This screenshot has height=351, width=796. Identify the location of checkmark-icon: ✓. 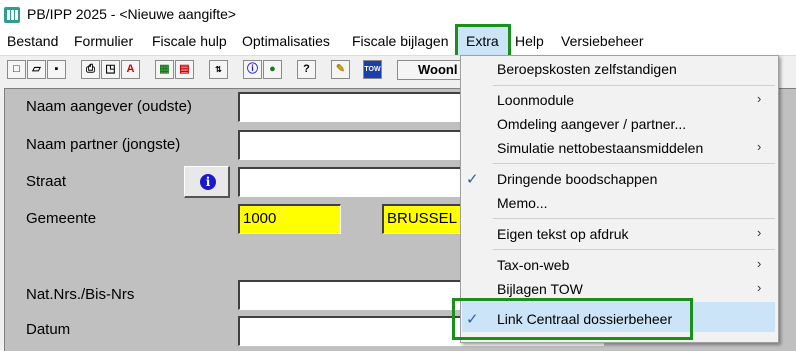
(472, 179).